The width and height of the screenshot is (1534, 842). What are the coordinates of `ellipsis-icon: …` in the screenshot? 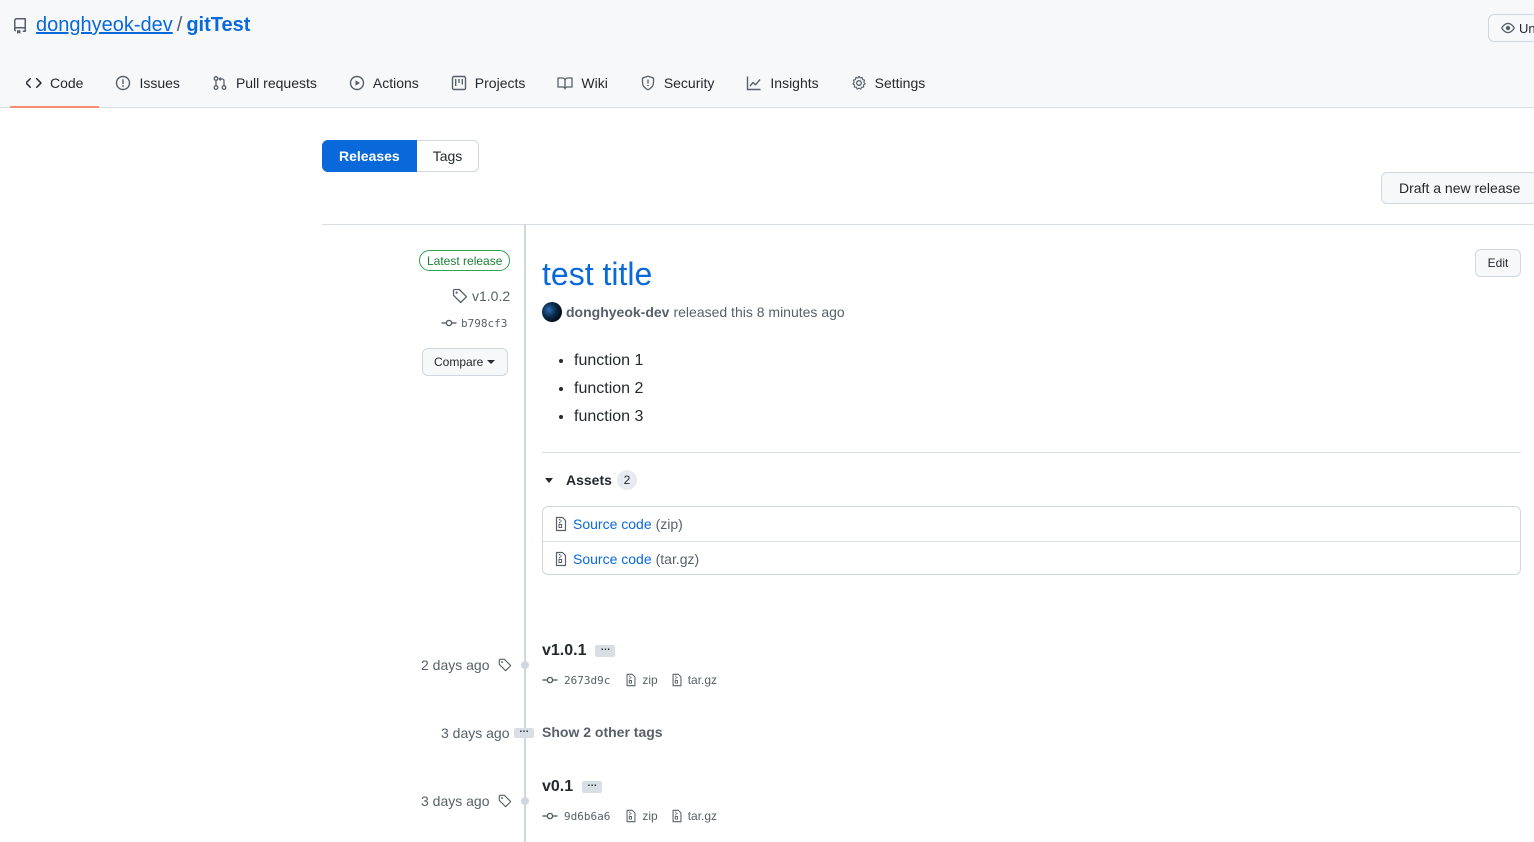 It's located at (524, 731).